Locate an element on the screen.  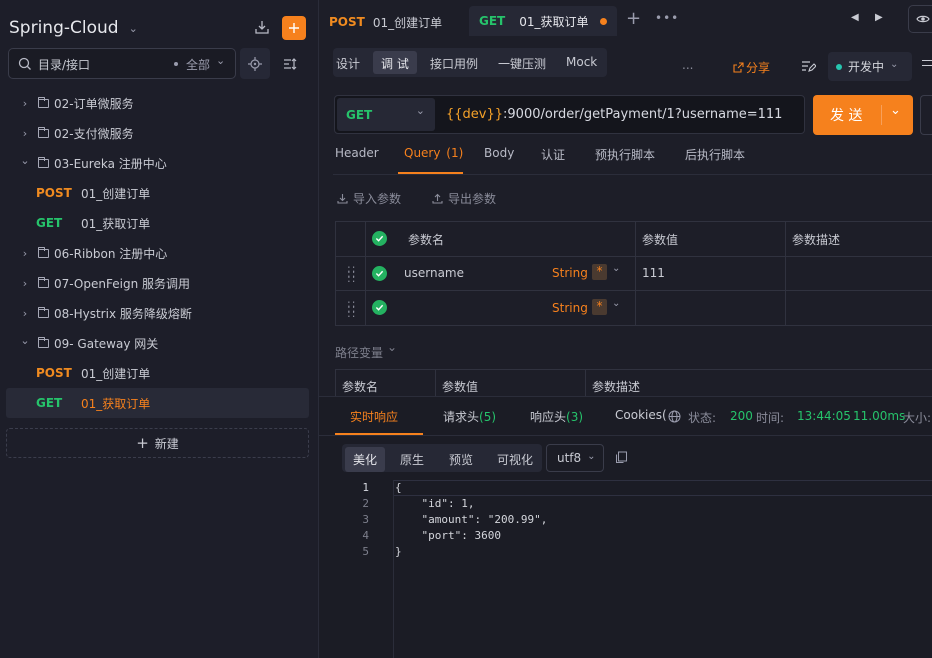
tab-cookies: Cookies( is located at coordinates (641, 415).